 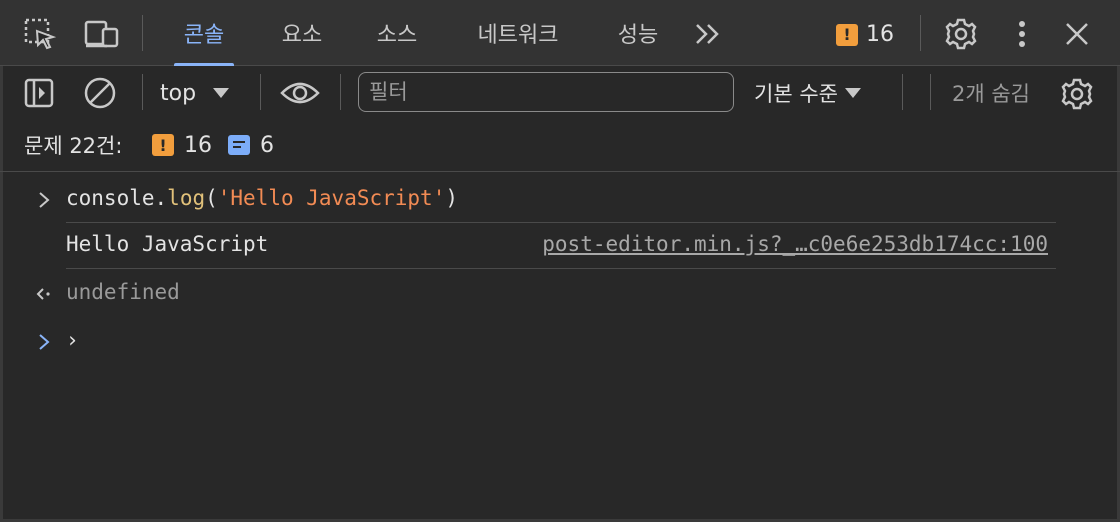 What do you see at coordinates (560, 293) in the screenshot?
I see `console-result: undefined` at bounding box center [560, 293].